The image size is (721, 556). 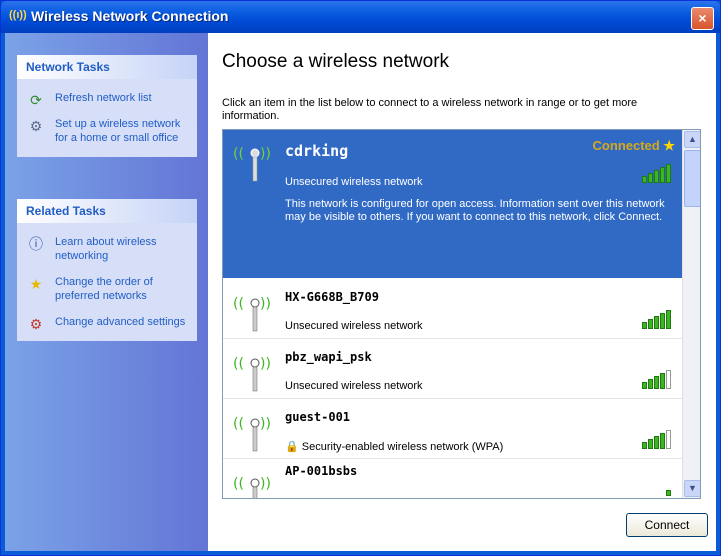 What do you see at coordinates (692, 488) in the screenshot?
I see `scroll-down-icon: ▼` at bounding box center [692, 488].